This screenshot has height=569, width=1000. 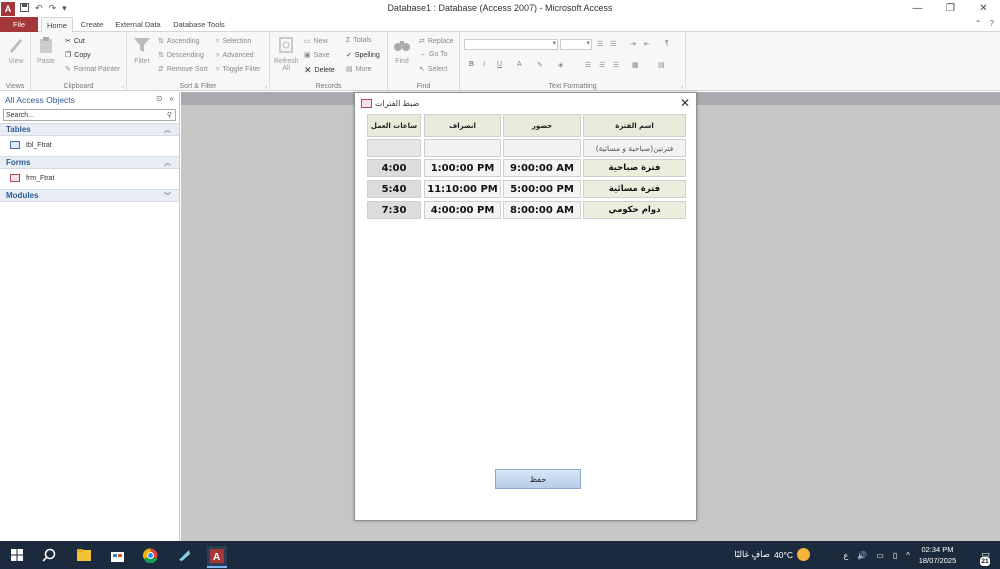 I want to click on nav-menu-icon: ⊙, so click(x=159, y=98).